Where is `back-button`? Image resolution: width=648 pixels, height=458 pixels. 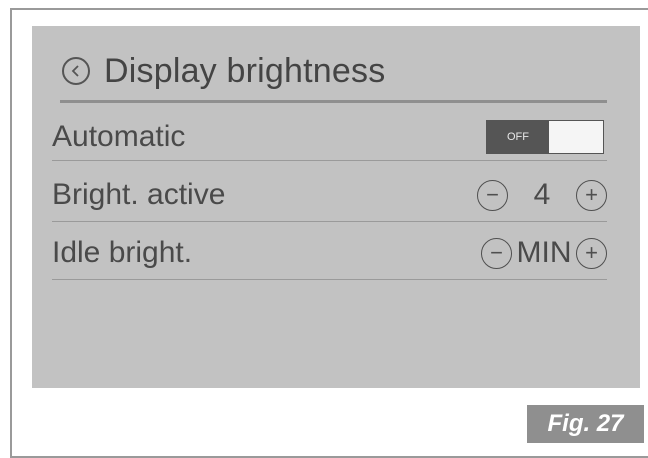 back-button is located at coordinates (76, 71).